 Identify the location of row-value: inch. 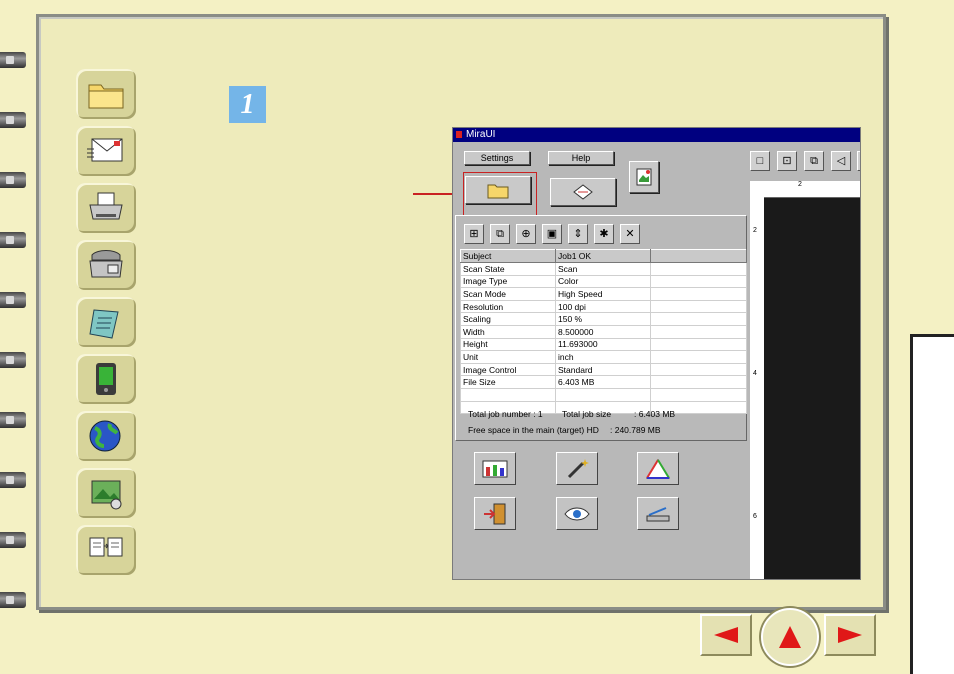
(603, 357).